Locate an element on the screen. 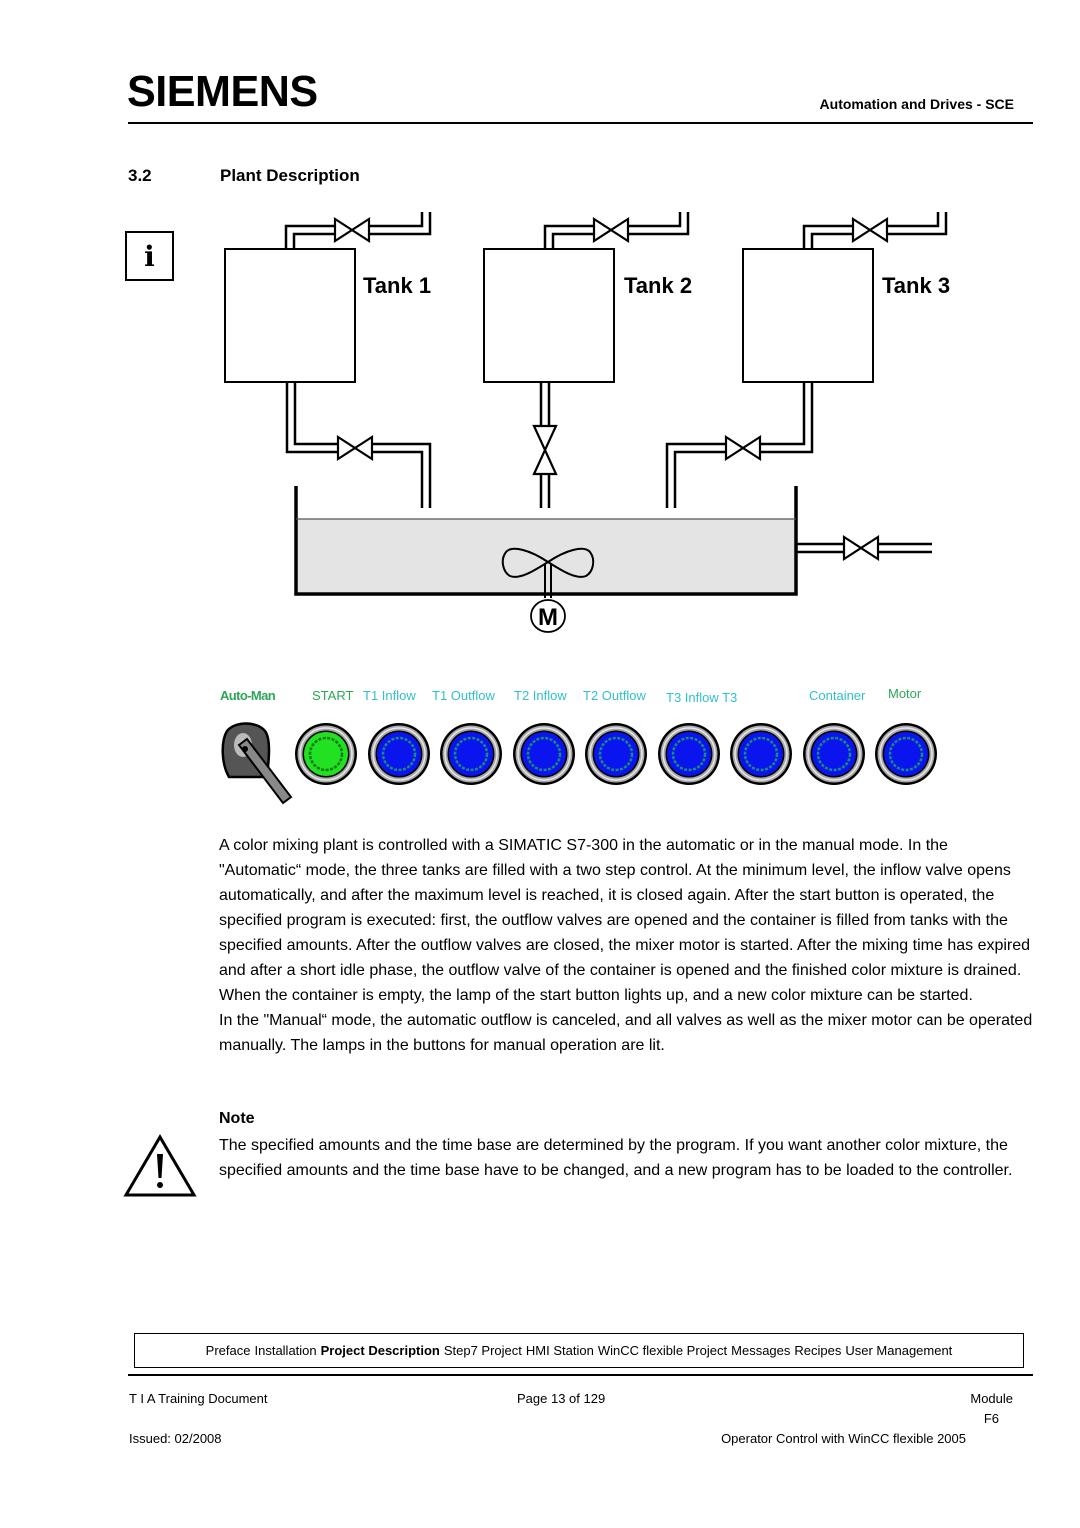  lamp-button-t3-outflow is located at coordinates (761, 754).